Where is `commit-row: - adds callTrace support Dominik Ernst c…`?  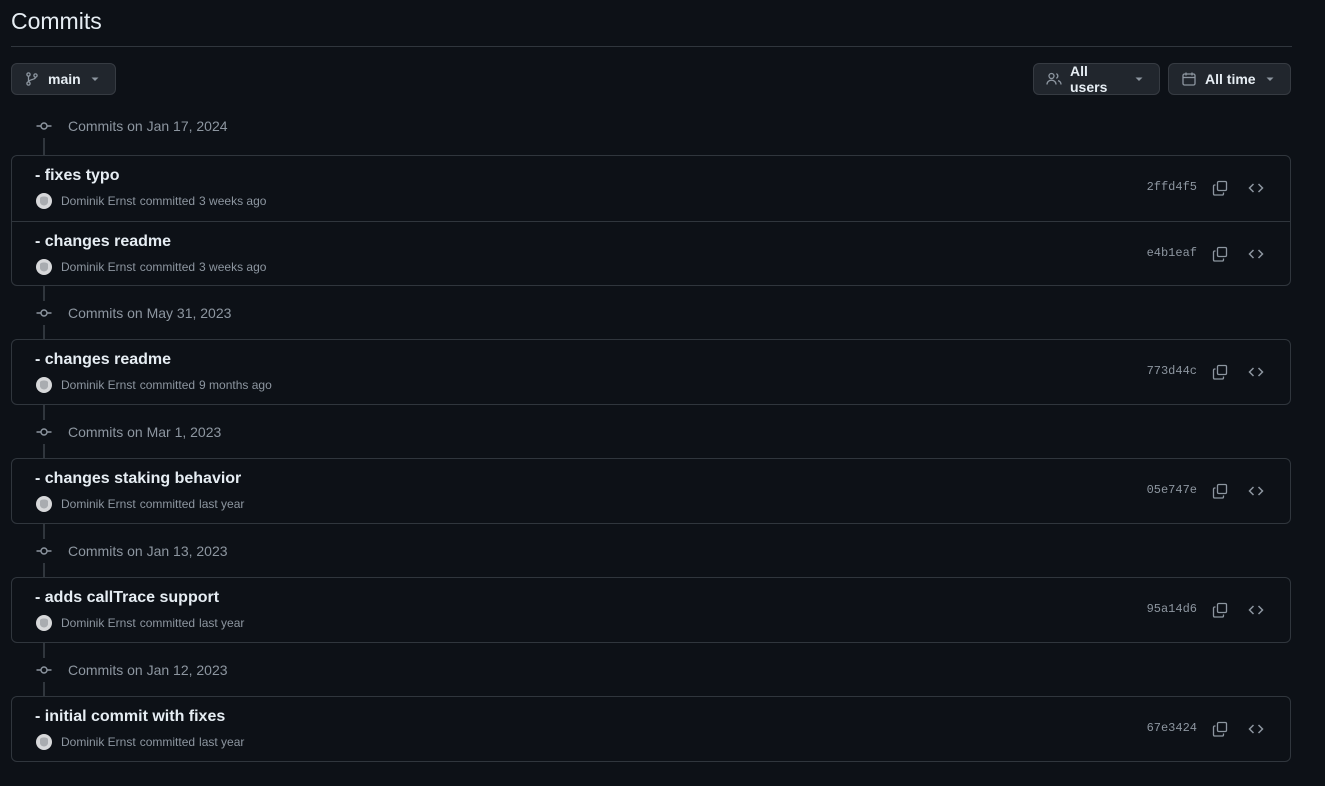
commit-row: - adds callTrace support Dominik Ernst c… is located at coordinates (651, 610).